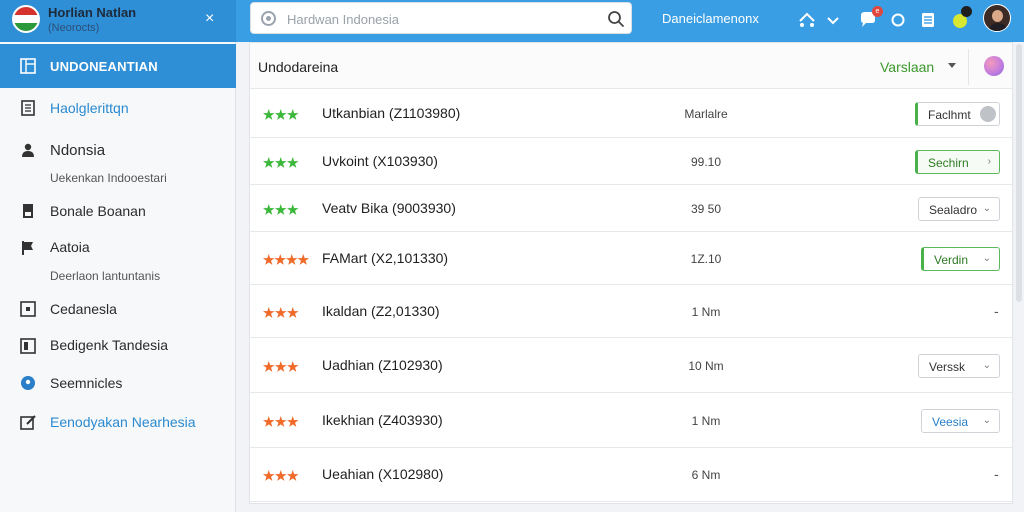 The height and width of the screenshot is (512, 1024). What do you see at coordinates (807, 20) in the screenshot?
I see `home-network-icon` at bounding box center [807, 20].